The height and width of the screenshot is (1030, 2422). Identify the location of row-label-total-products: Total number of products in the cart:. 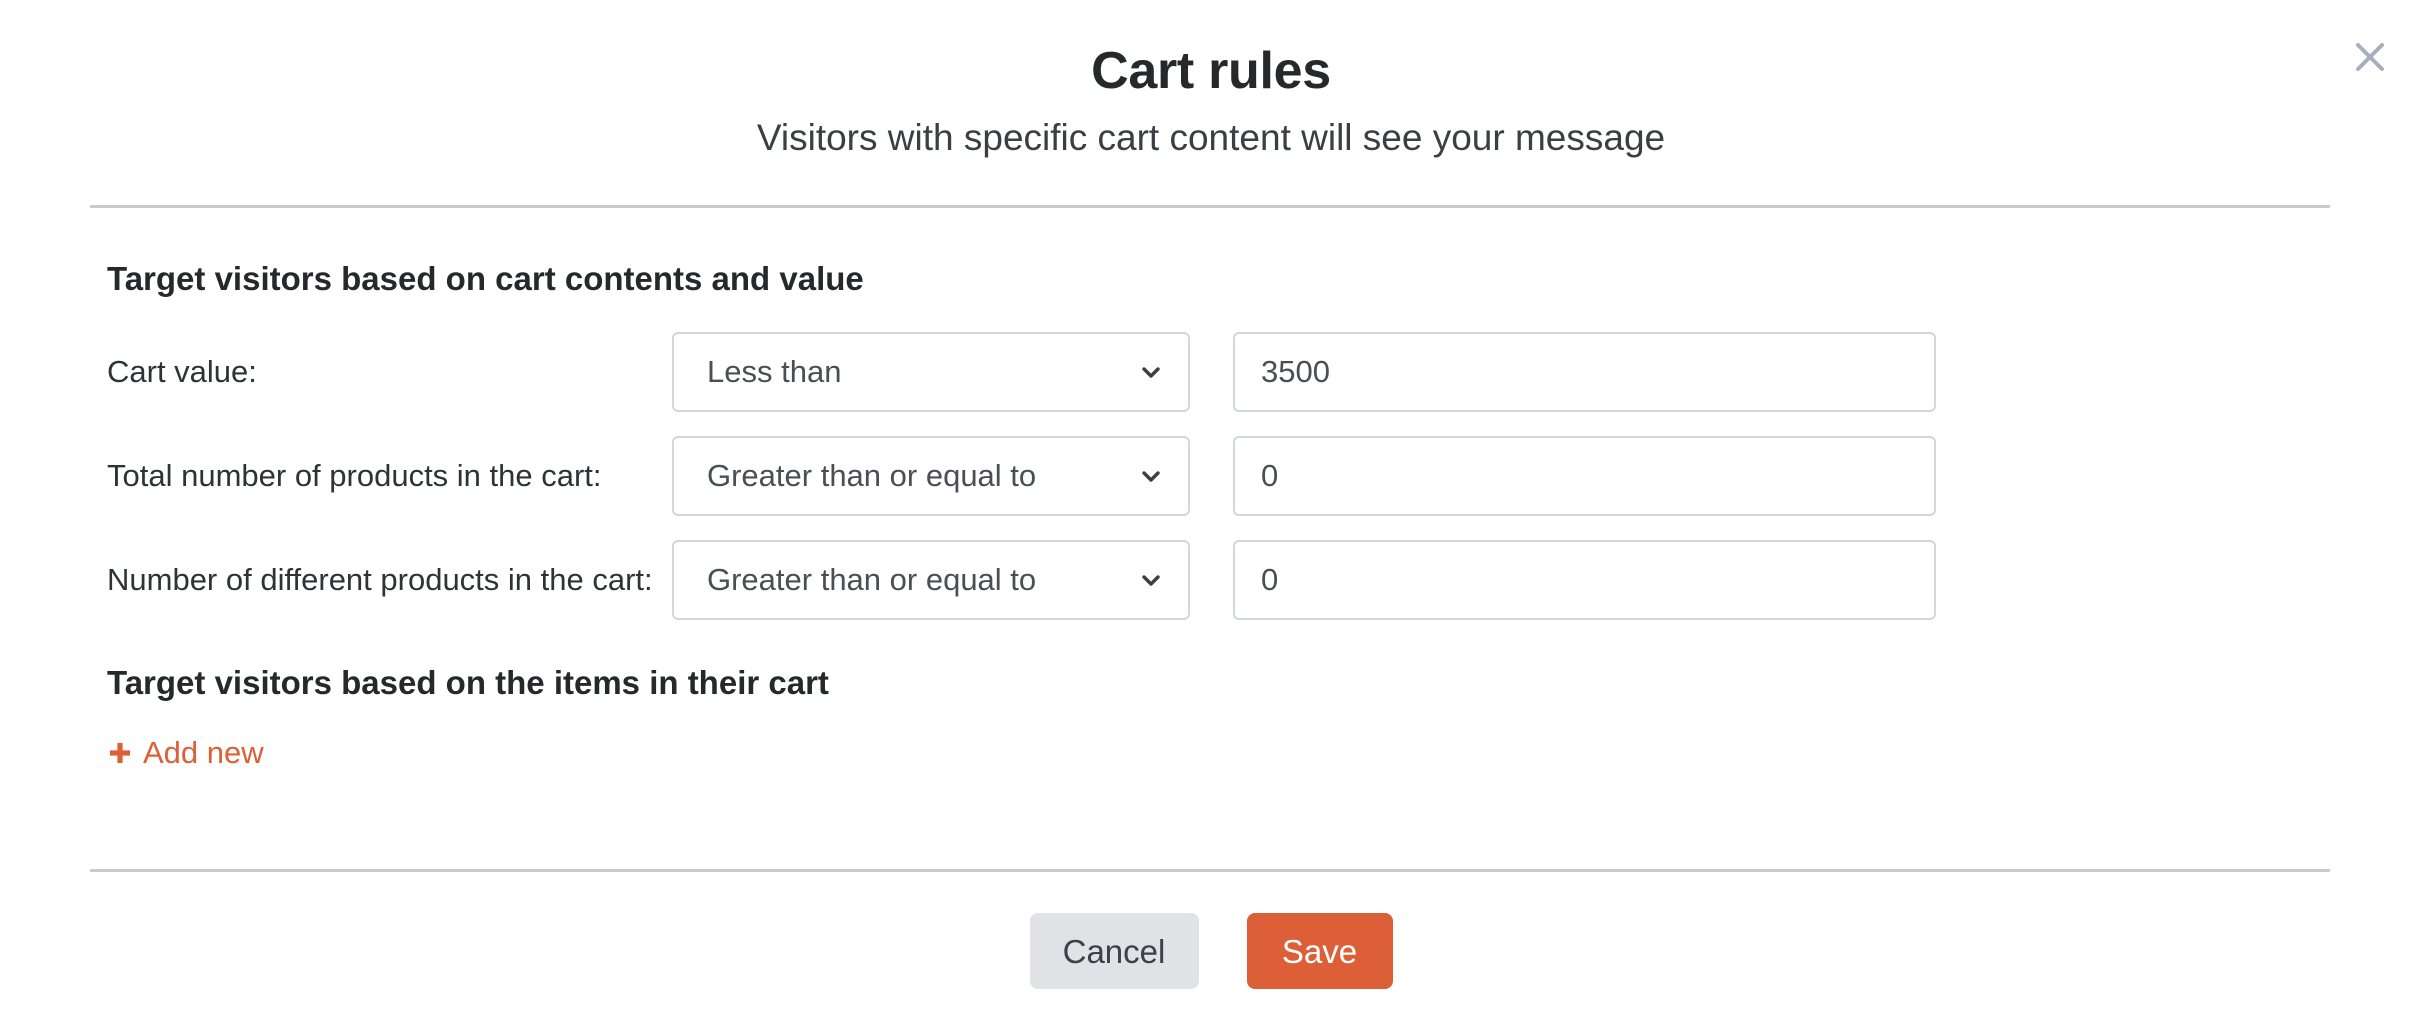
(354, 475).